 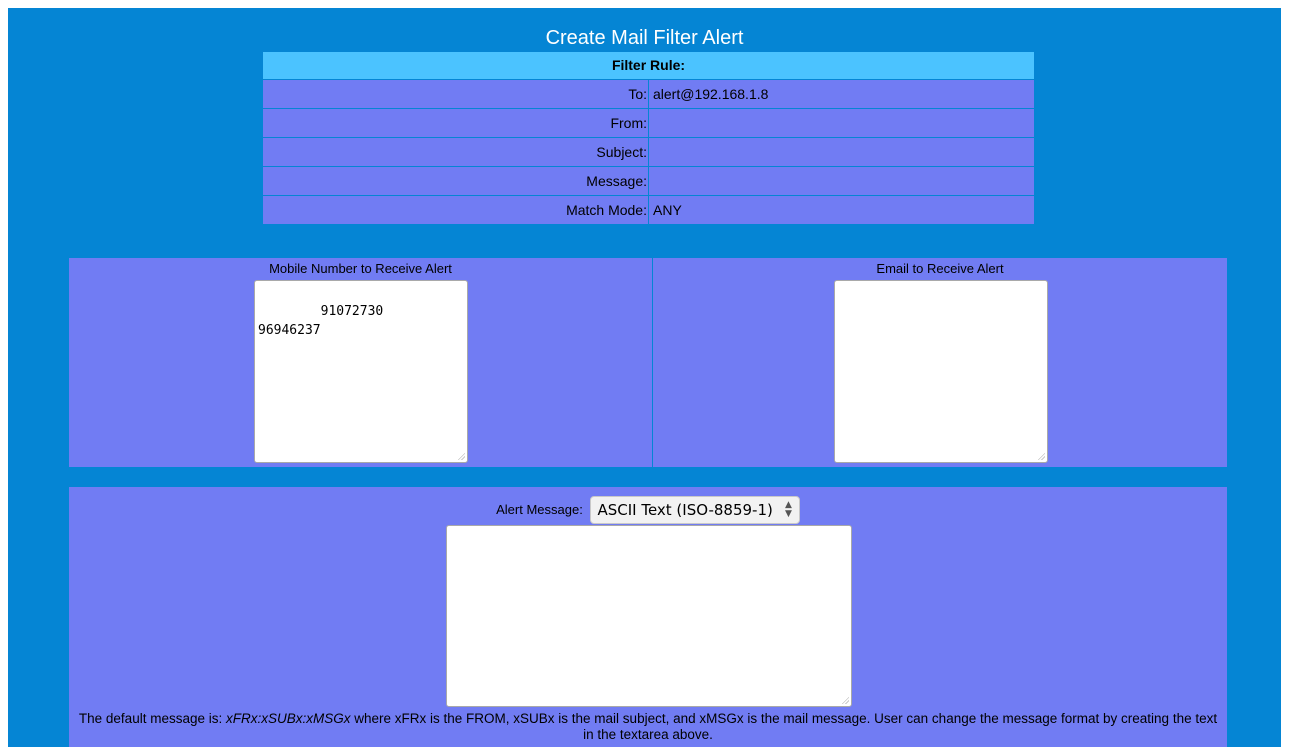 I want to click on filter-label-subject: Subject:, so click(x=456, y=152).